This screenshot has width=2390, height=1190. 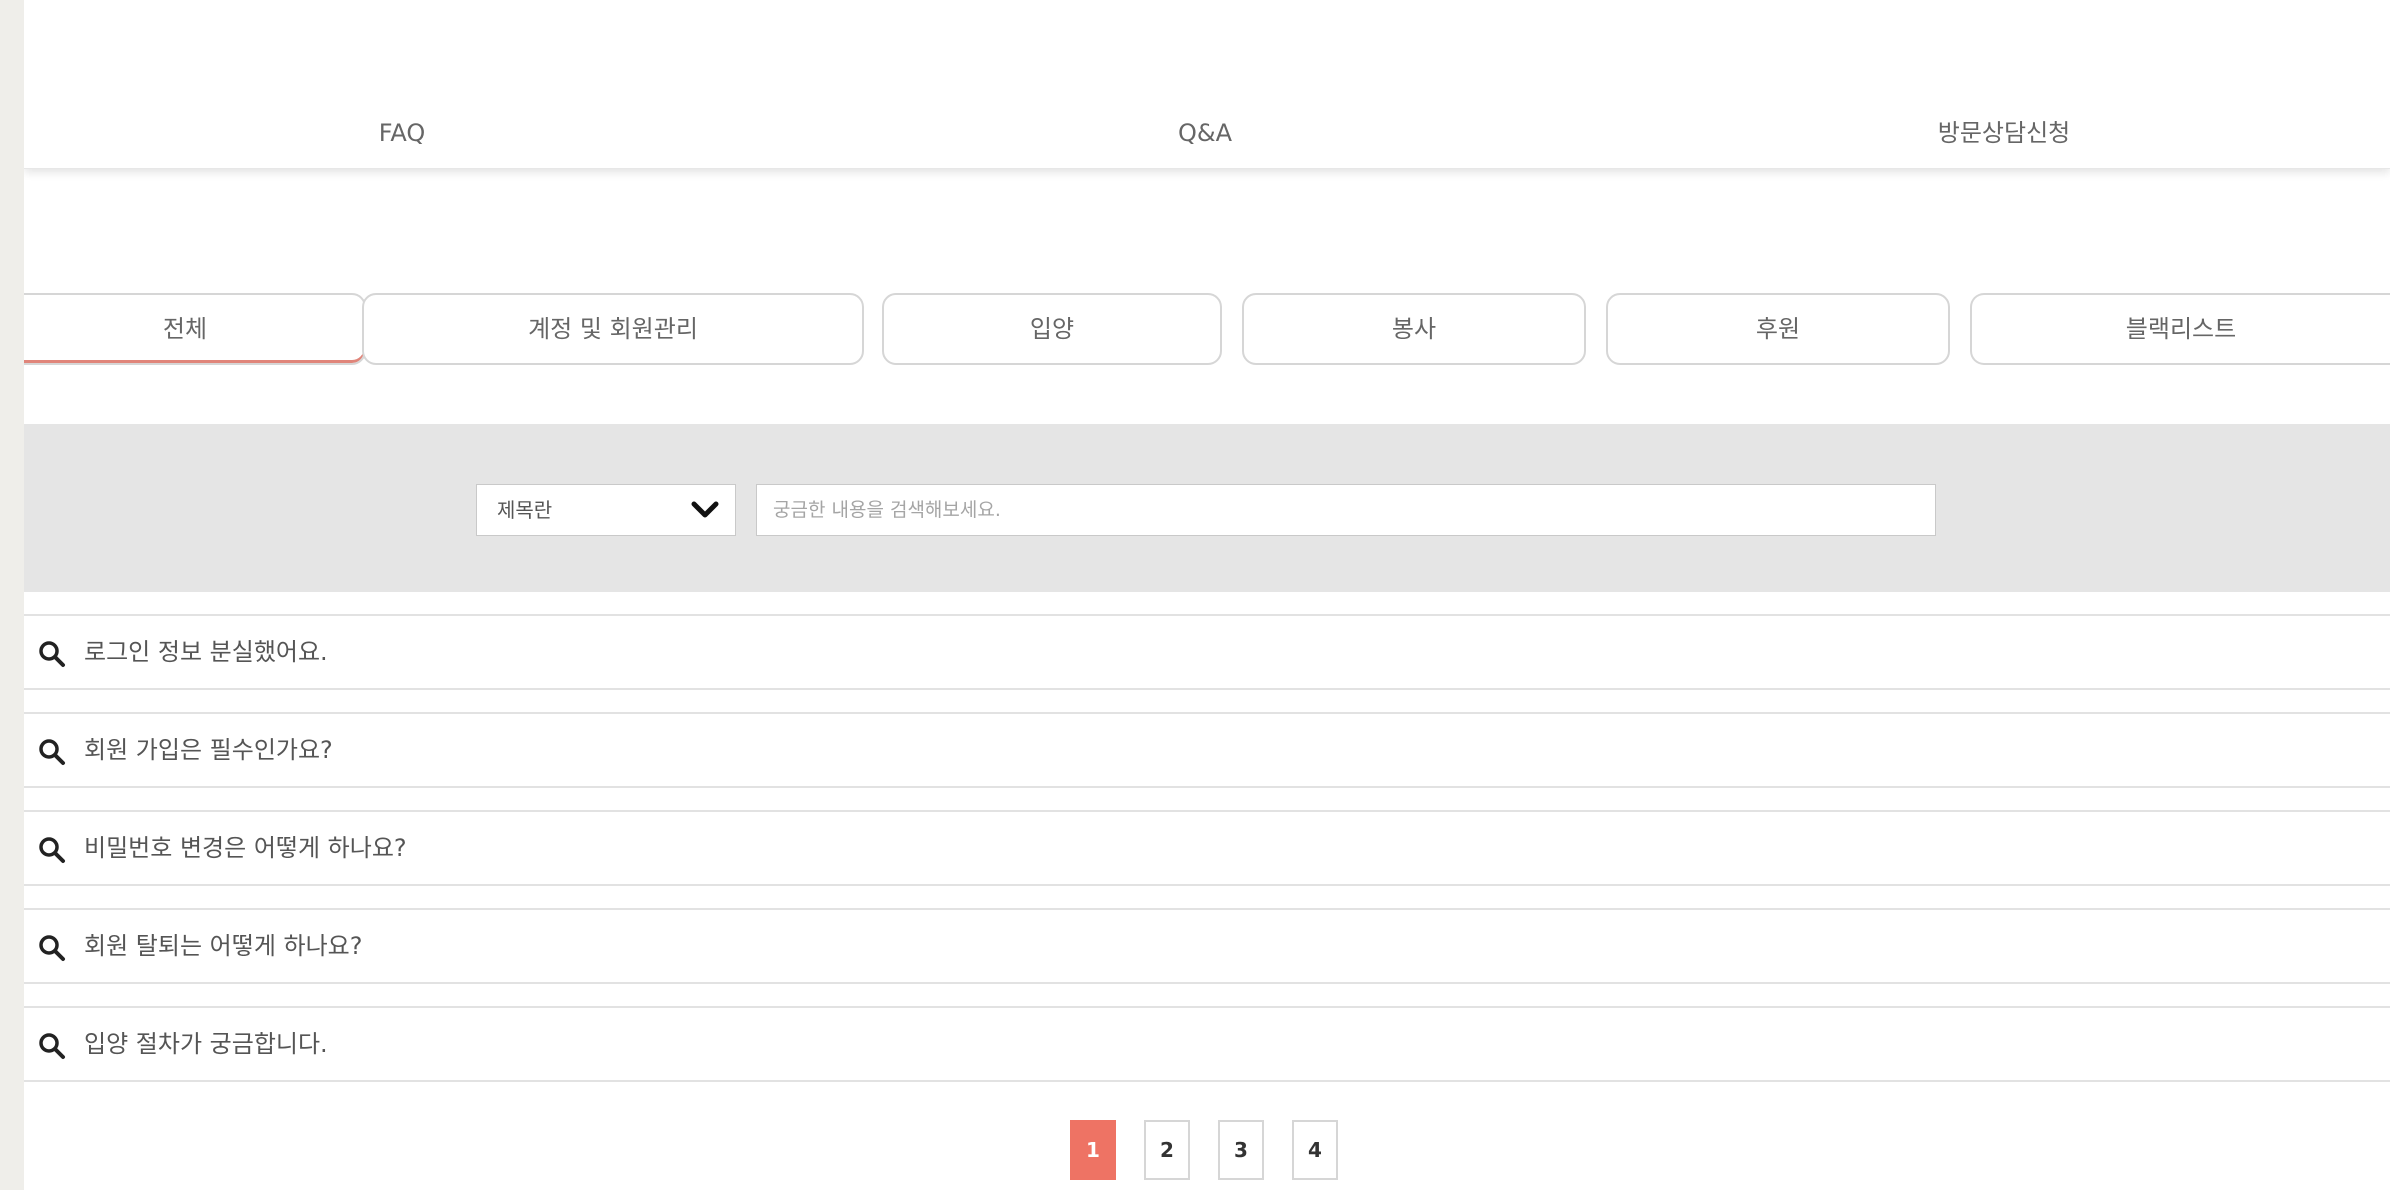 I want to click on category-volunteer-button: 봉사, so click(x=1414, y=329).